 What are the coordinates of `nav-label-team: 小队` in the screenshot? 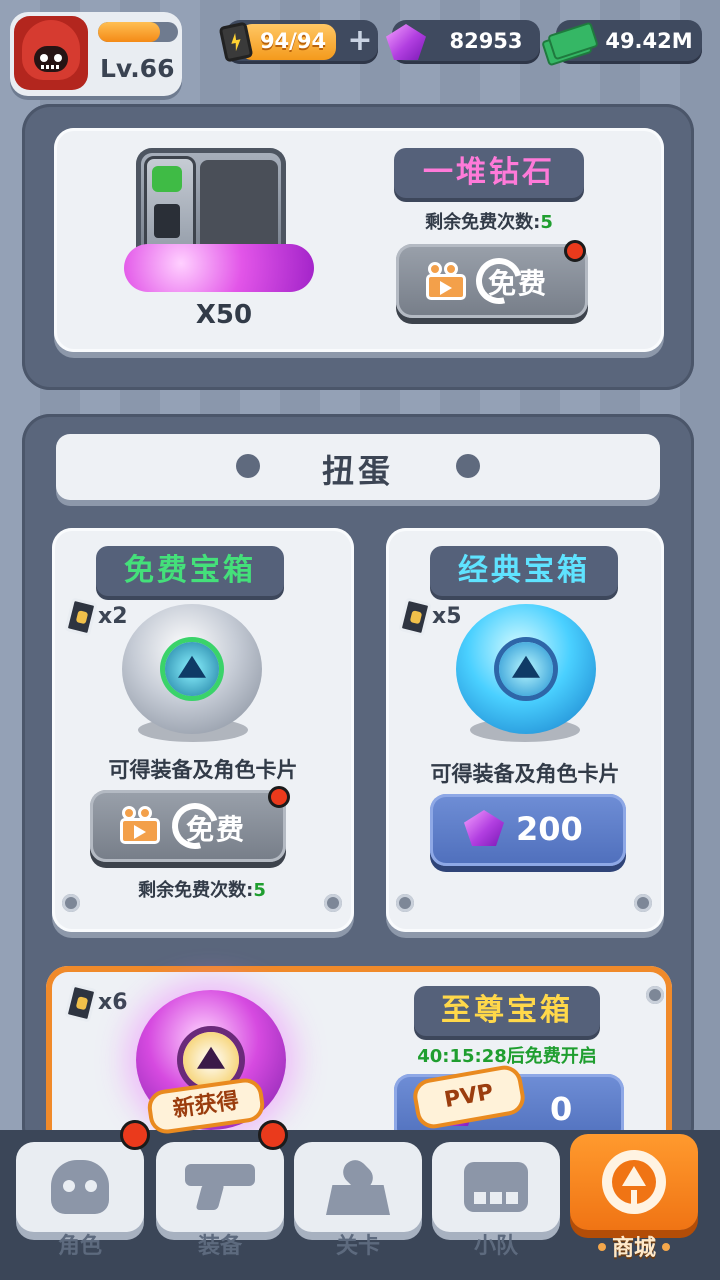 It's located at (495, 1246).